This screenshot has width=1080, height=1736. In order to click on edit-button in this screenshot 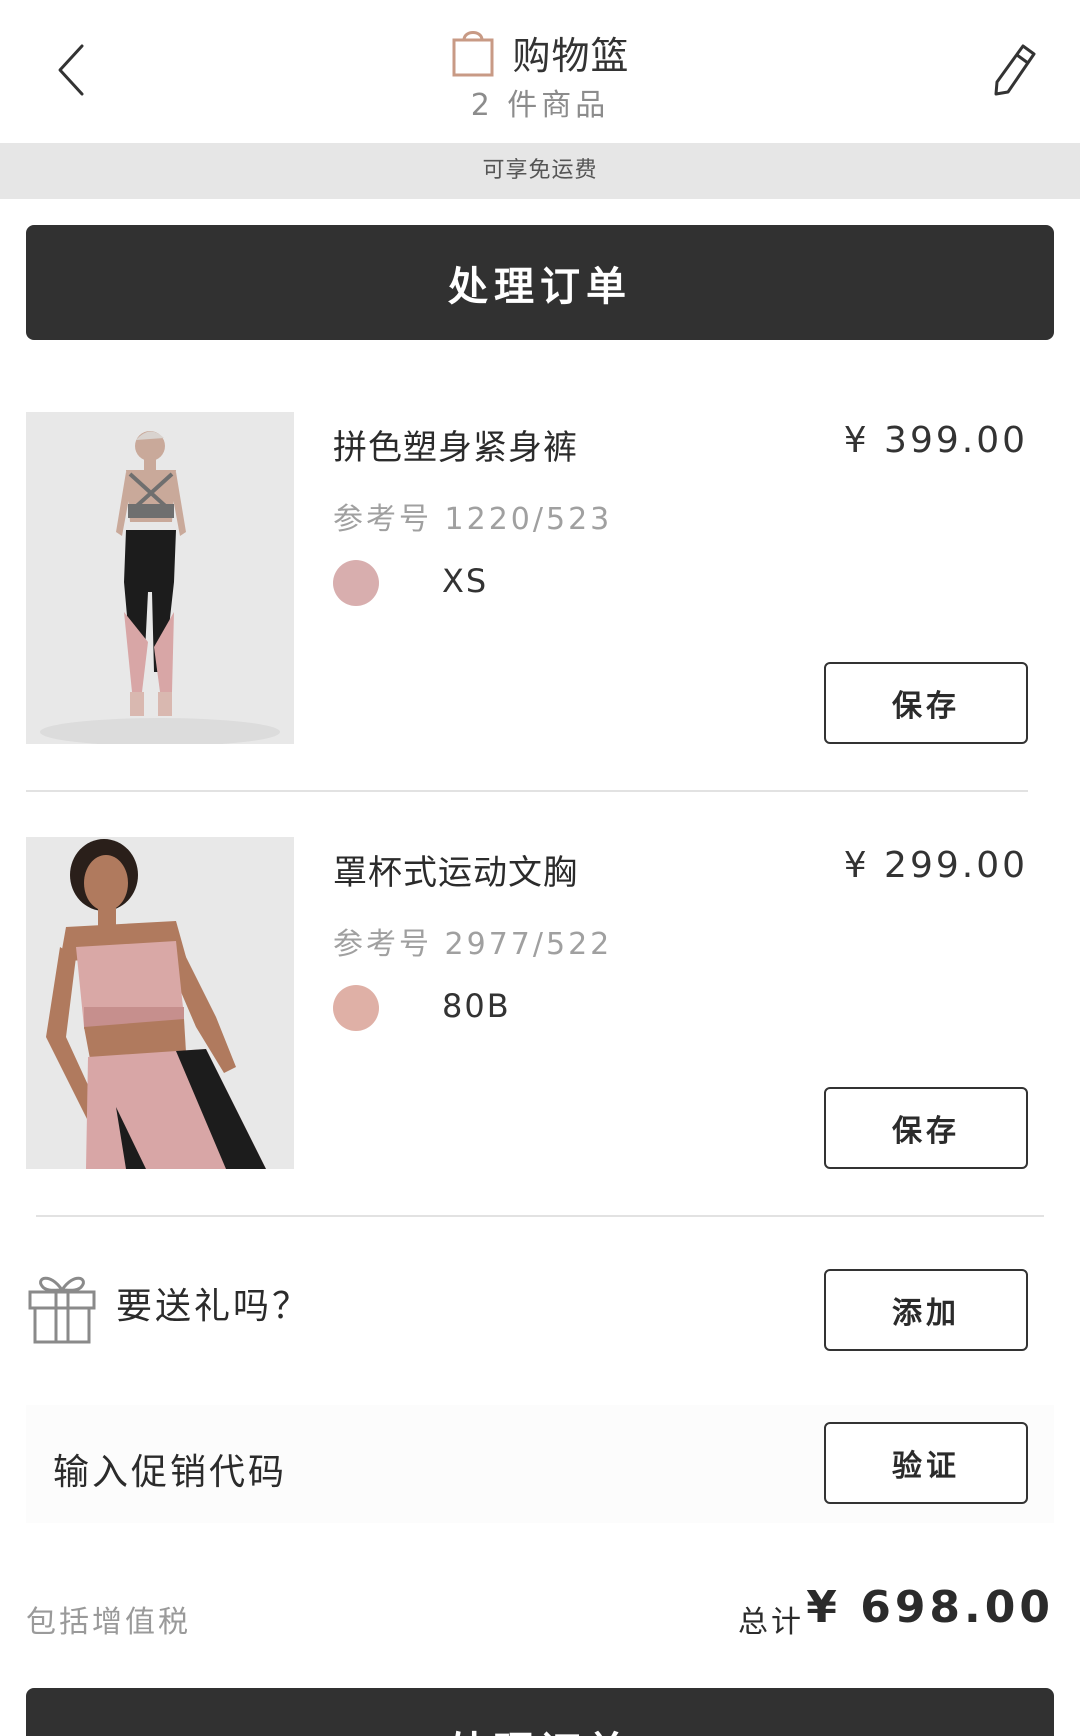, I will do `click(1015, 70)`.